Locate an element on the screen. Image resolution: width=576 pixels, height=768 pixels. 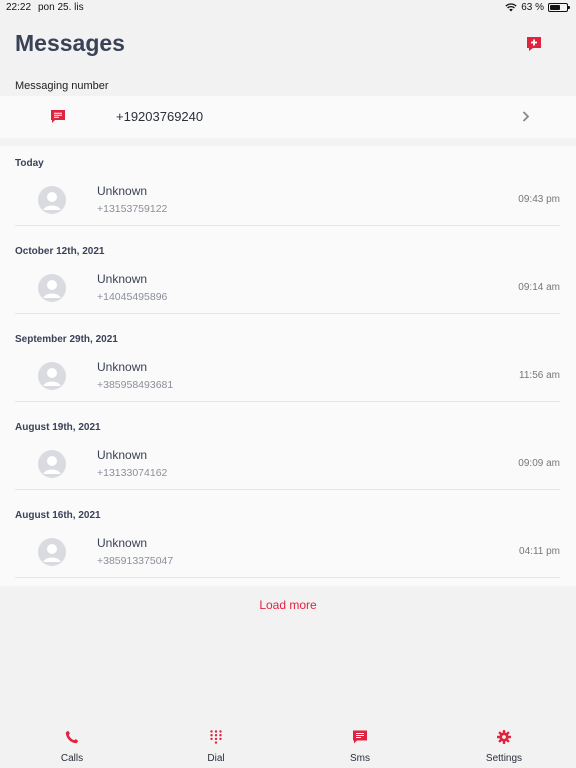
date-header: Today is located at coordinates (29, 163).